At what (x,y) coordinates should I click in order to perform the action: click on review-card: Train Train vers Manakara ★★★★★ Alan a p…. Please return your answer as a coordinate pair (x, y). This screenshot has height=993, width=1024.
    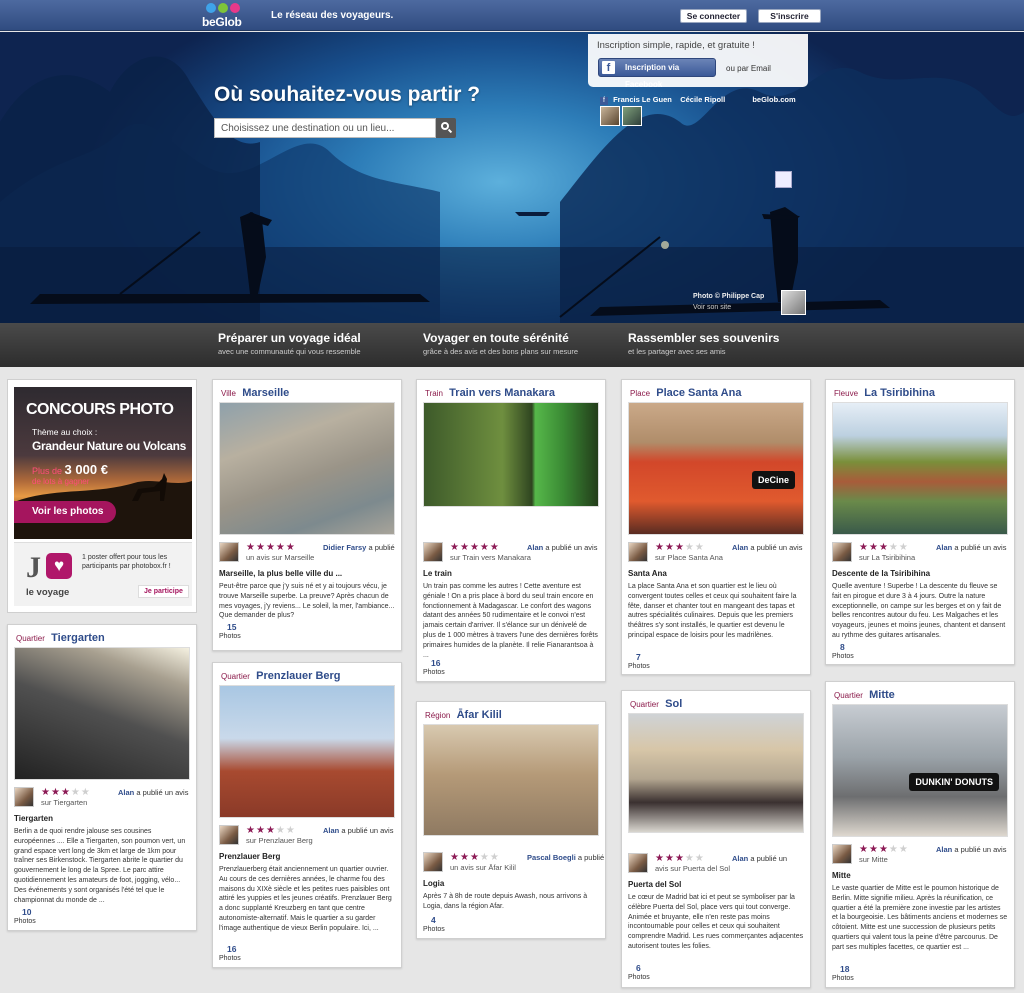
    Looking at the image, I should click on (511, 530).